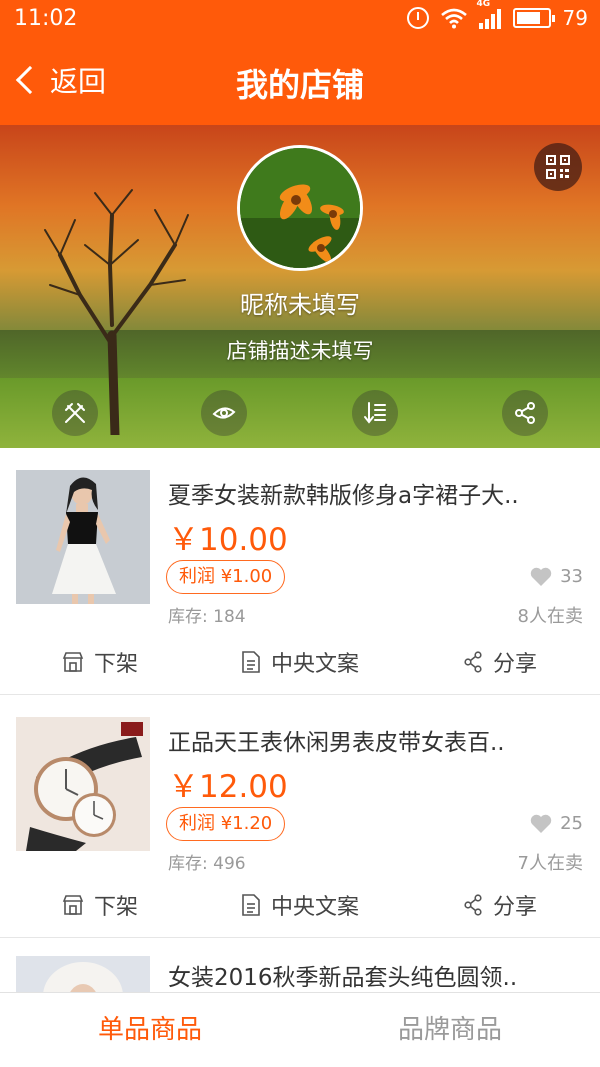 Image resolution: width=600 pixels, height=1067 pixels. I want to click on product-price: ￥12.00, so click(228, 787).